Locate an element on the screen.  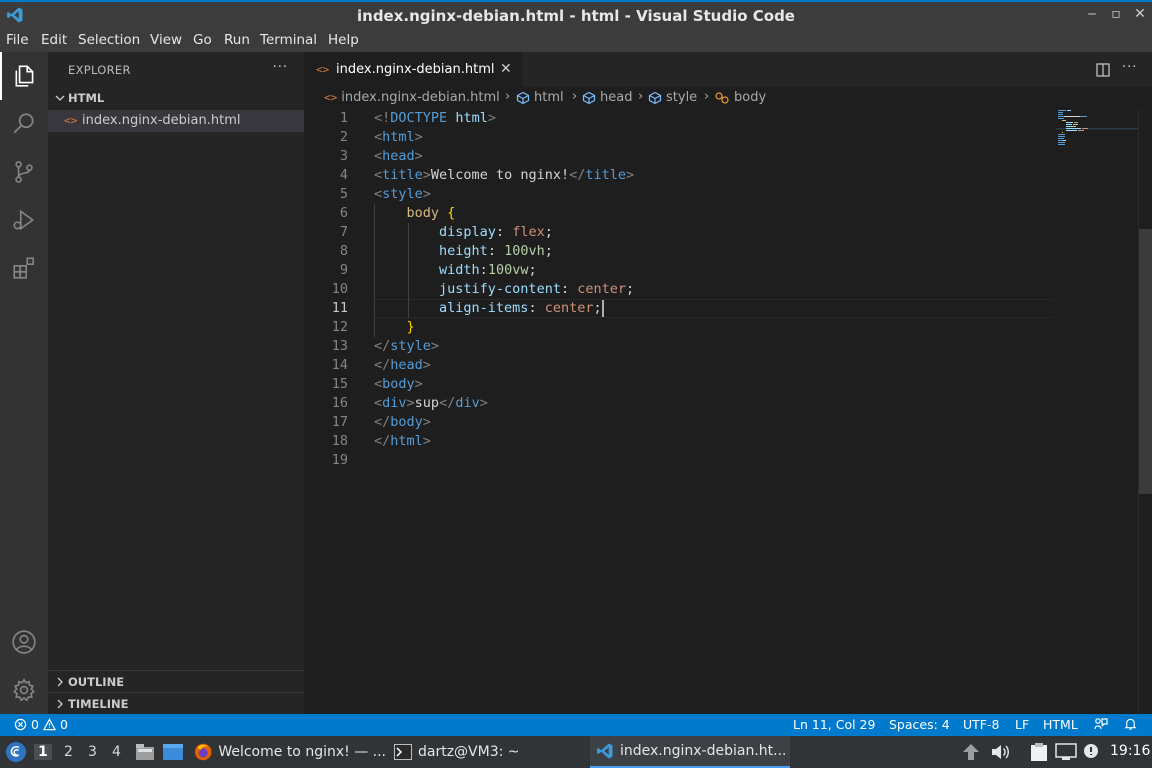
notifications-bell is located at coordinates (1130, 724).